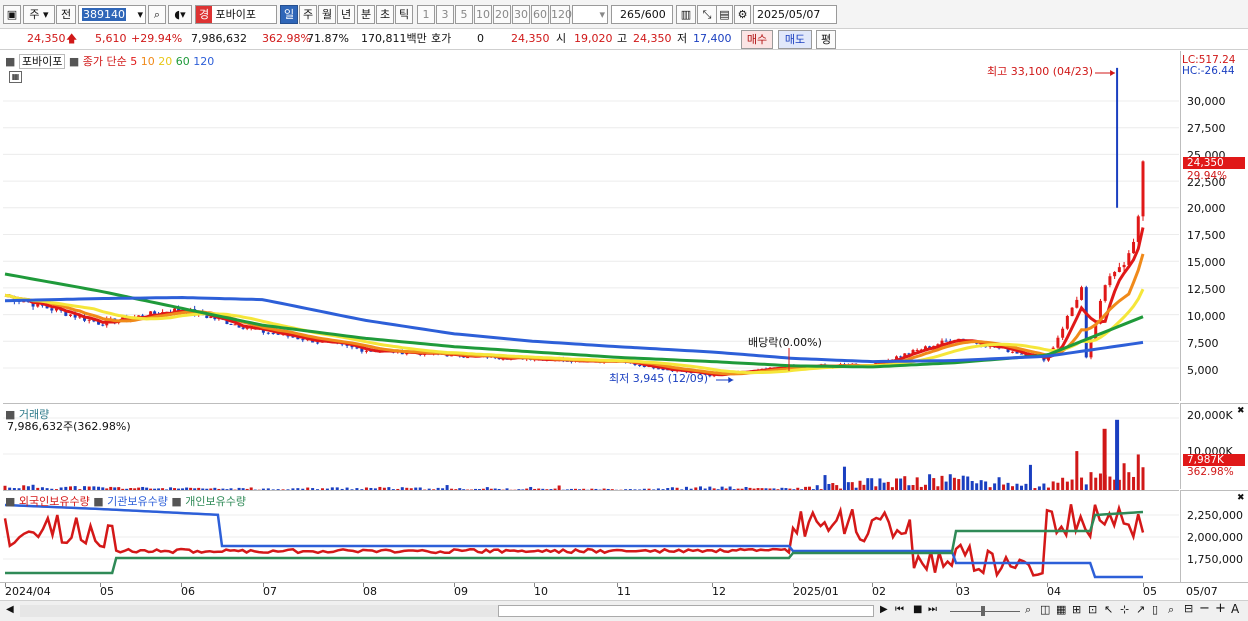 The image size is (1248, 621). I want to click on scroll-thumb, so click(686, 611).